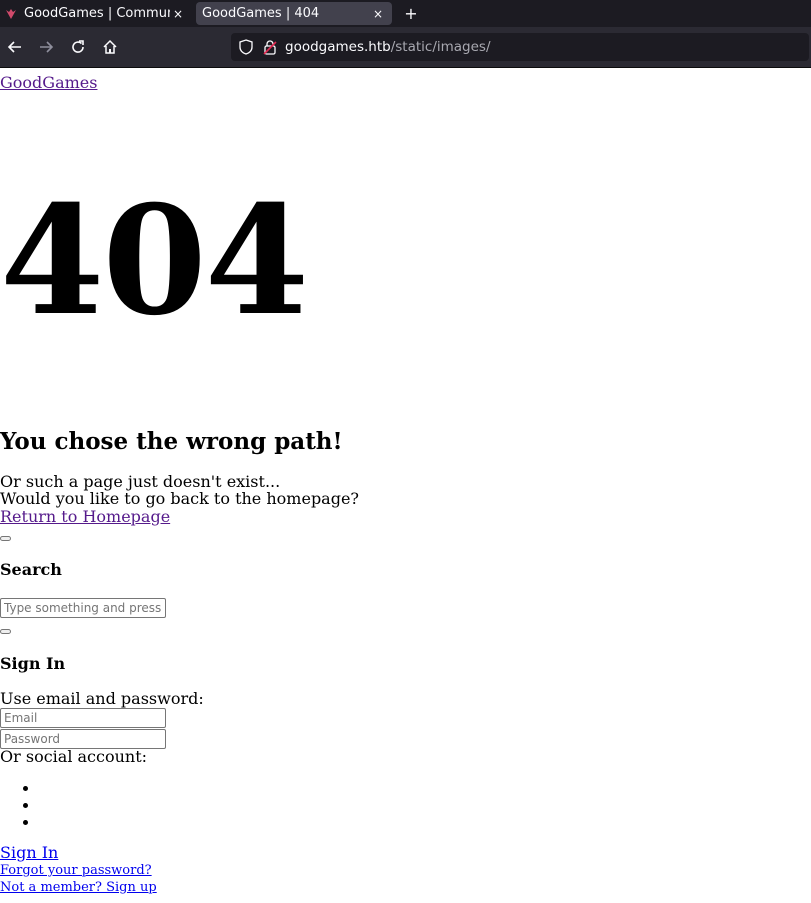 The width and height of the screenshot is (811, 903). Describe the element at coordinates (411, 13) in the screenshot. I see `new-tab-button: +` at that location.